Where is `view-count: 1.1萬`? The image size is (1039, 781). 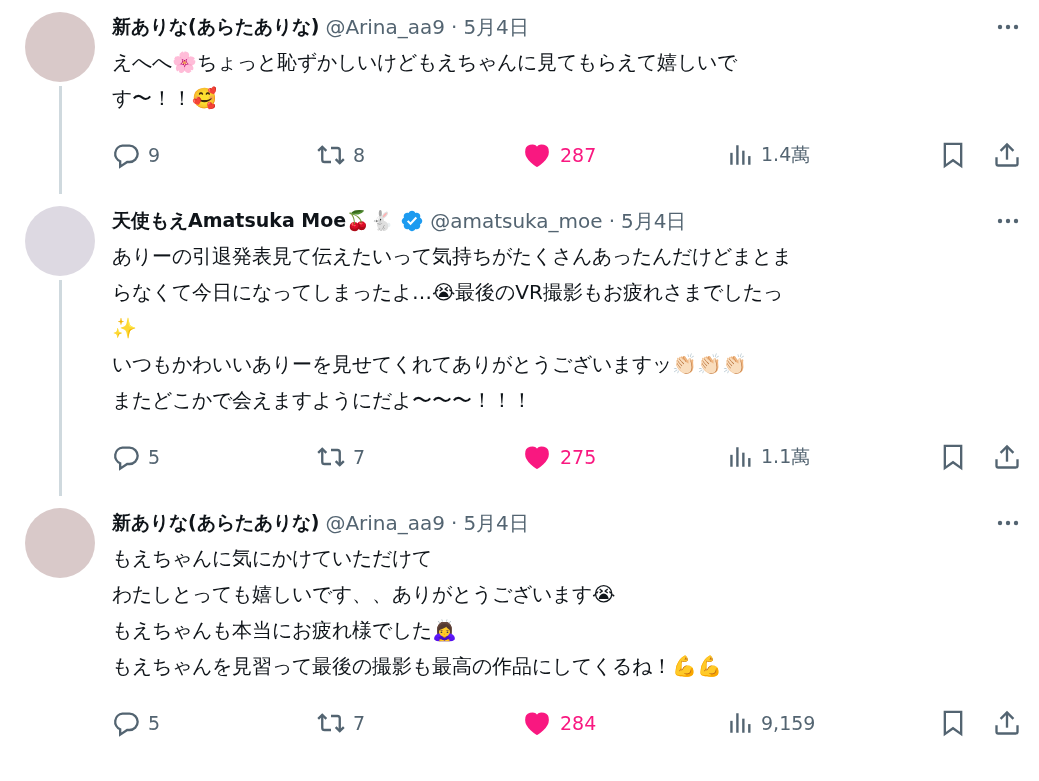 view-count: 1.1萬 is located at coordinates (786, 456).